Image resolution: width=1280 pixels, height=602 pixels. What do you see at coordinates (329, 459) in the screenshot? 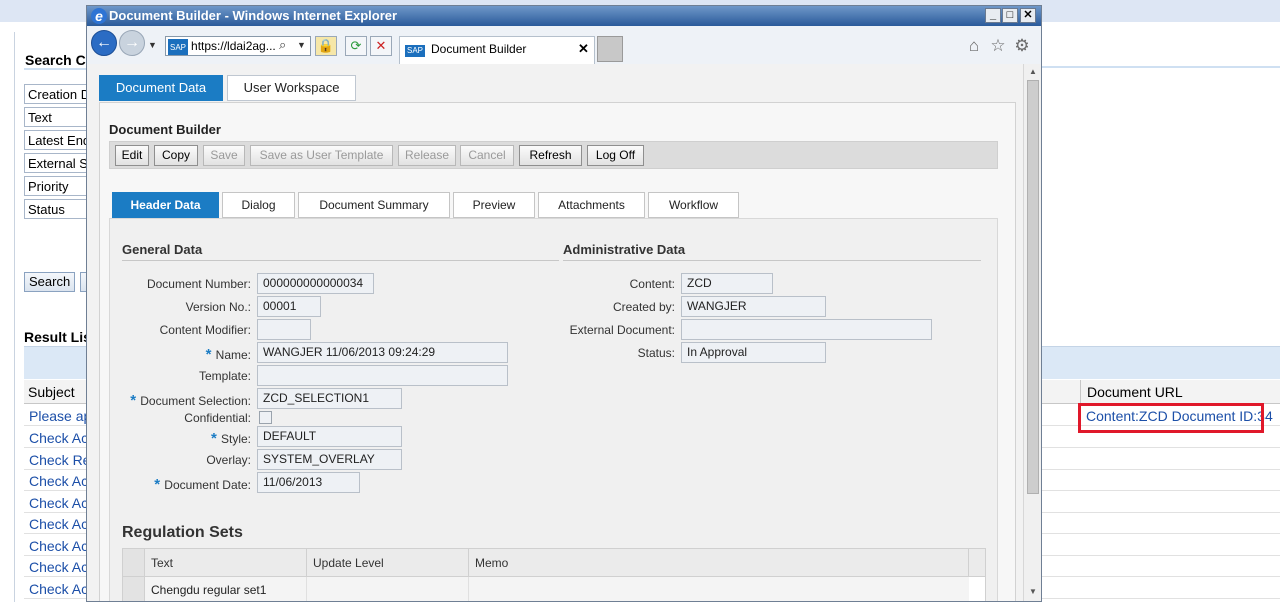
I see `overlay-field: SYSTEM_OVERLAY` at bounding box center [329, 459].